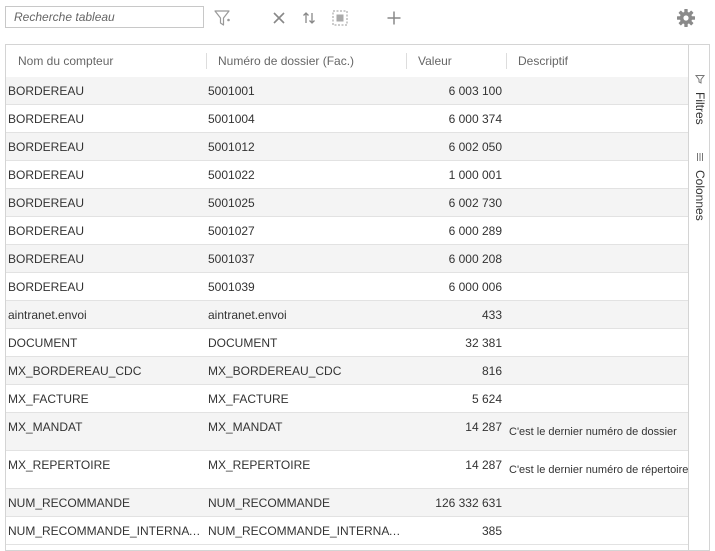 The height and width of the screenshot is (551, 715). What do you see at coordinates (475, 259) in the screenshot?
I see `cell-valeur: 6 000 208` at bounding box center [475, 259].